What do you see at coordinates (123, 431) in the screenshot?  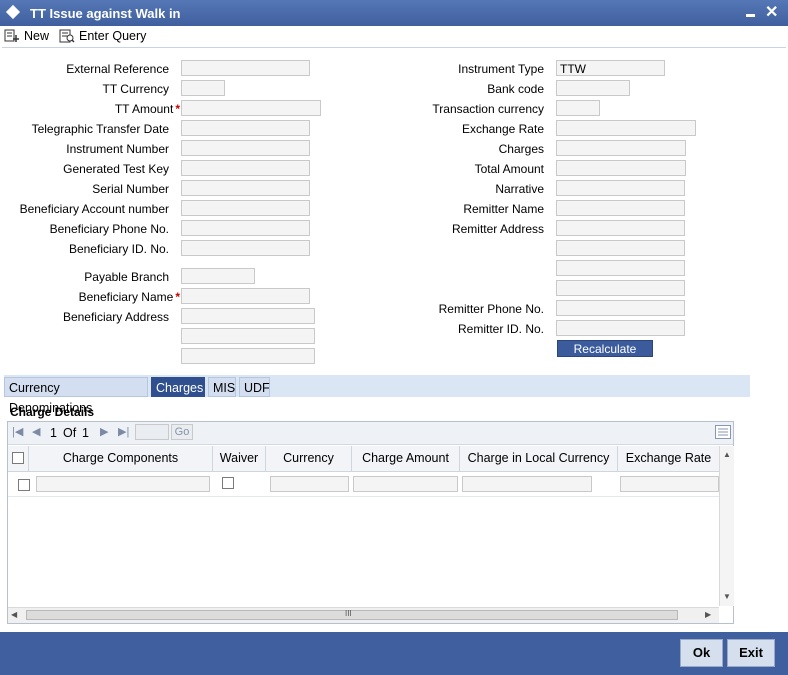 I see `last-page-icon: ▶|` at bounding box center [123, 431].